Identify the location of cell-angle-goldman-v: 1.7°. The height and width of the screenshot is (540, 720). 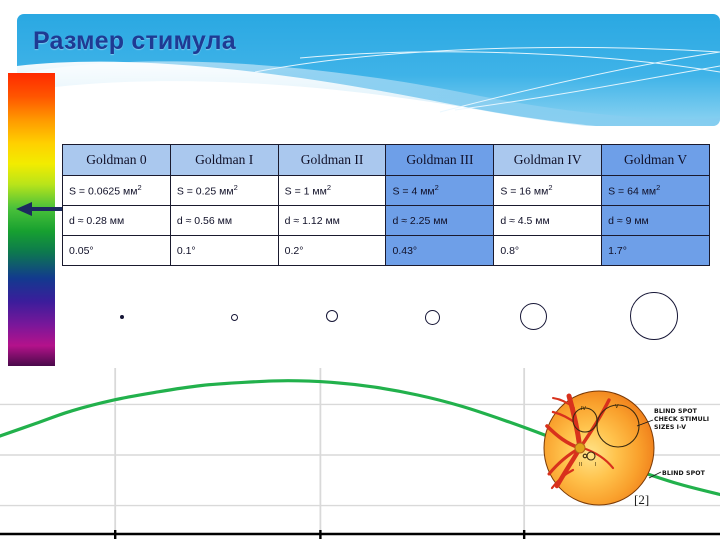
(655, 250).